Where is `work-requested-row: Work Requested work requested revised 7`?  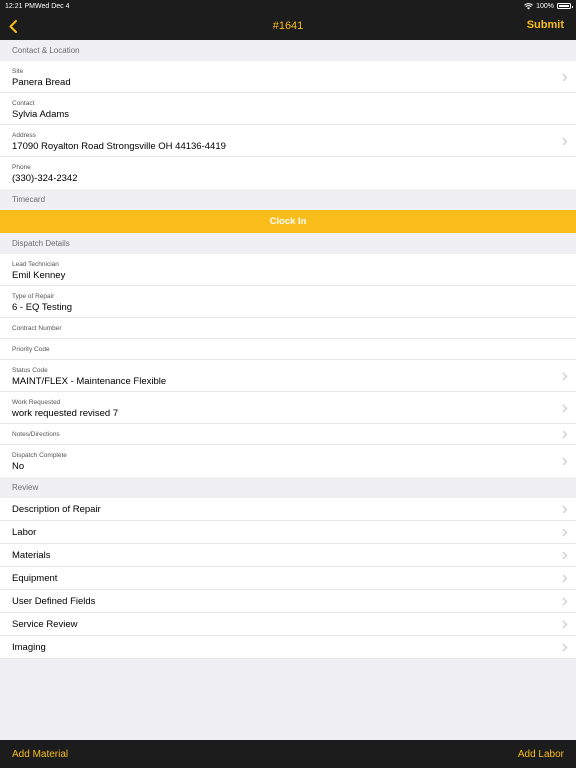
work-requested-row: Work Requested work requested revised 7 is located at coordinates (288, 408).